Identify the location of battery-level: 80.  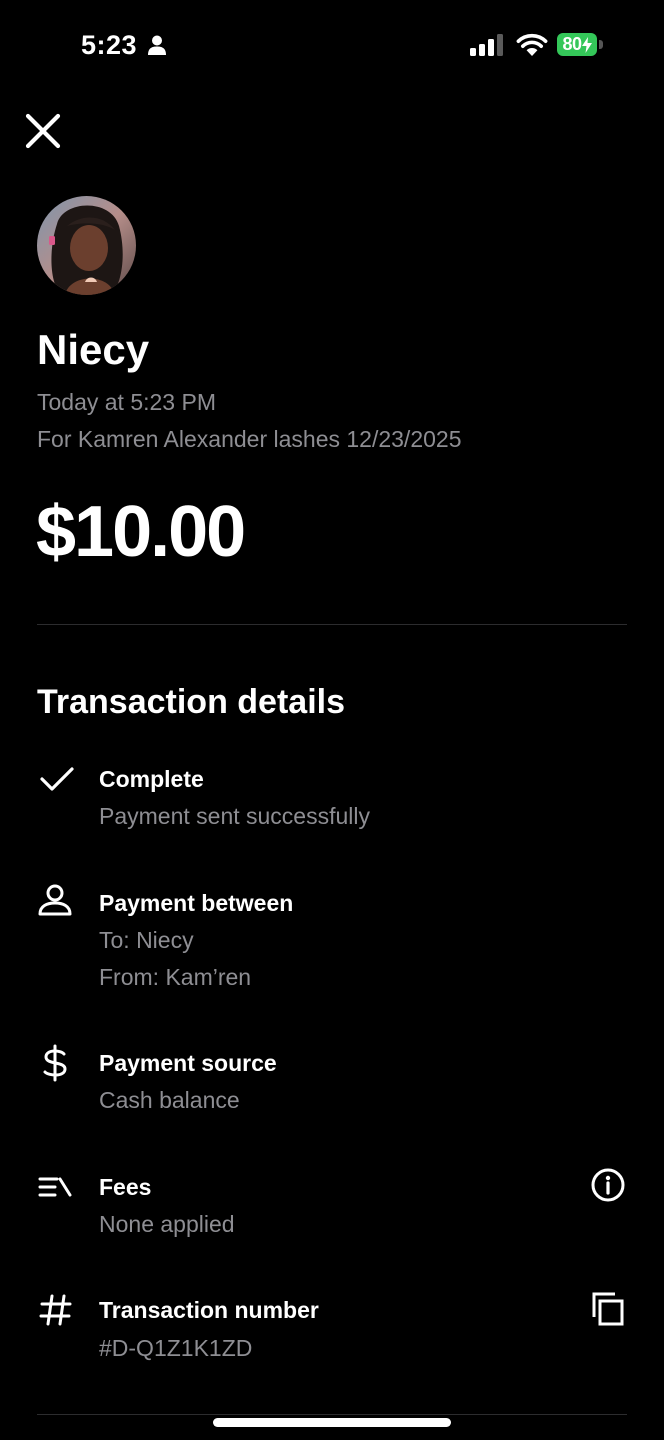
(572, 44).